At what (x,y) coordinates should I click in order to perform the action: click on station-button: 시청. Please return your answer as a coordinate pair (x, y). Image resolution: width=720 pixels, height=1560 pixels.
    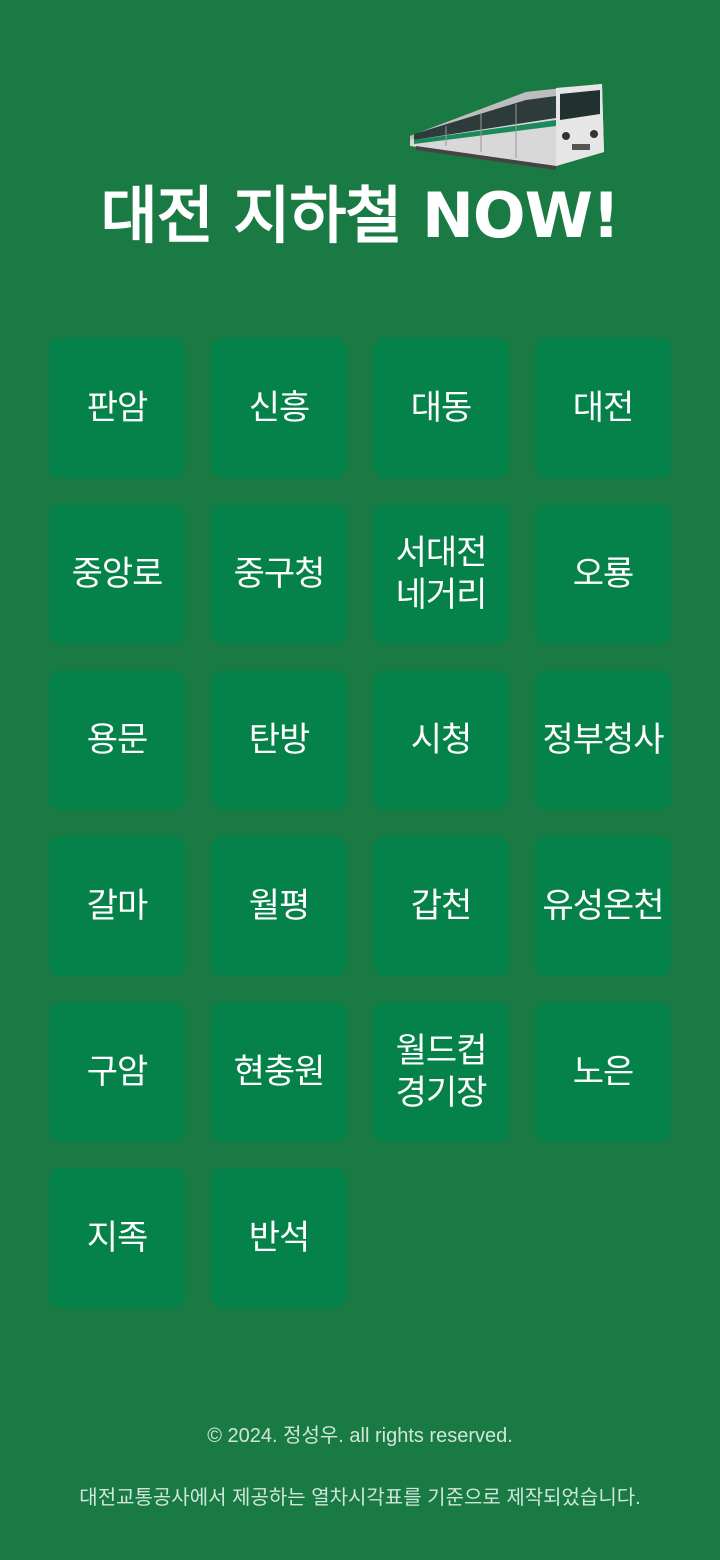
    Looking at the image, I should click on (441, 740).